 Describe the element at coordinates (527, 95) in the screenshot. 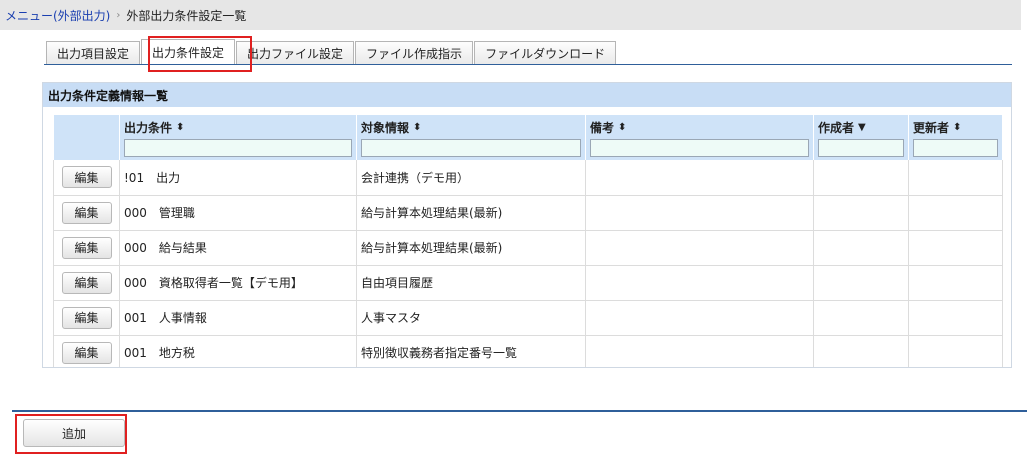

I see `panel-title: 出力条件定義情報一覧` at that location.